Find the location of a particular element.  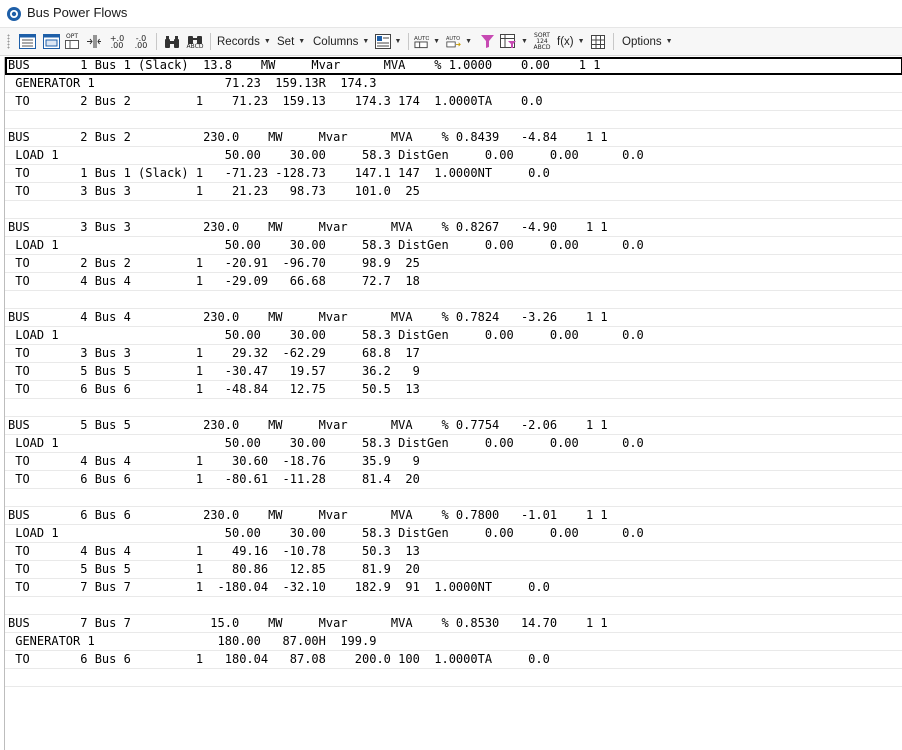

find-button is located at coordinates (172, 41).